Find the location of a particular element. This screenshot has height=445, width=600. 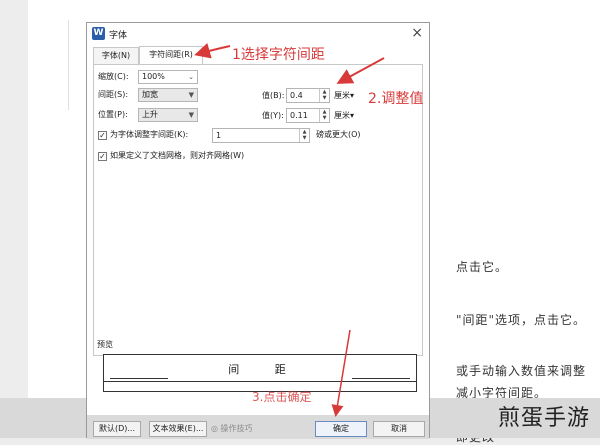

kerning-label: 为字体调整字间距(K): is located at coordinates (149, 134).